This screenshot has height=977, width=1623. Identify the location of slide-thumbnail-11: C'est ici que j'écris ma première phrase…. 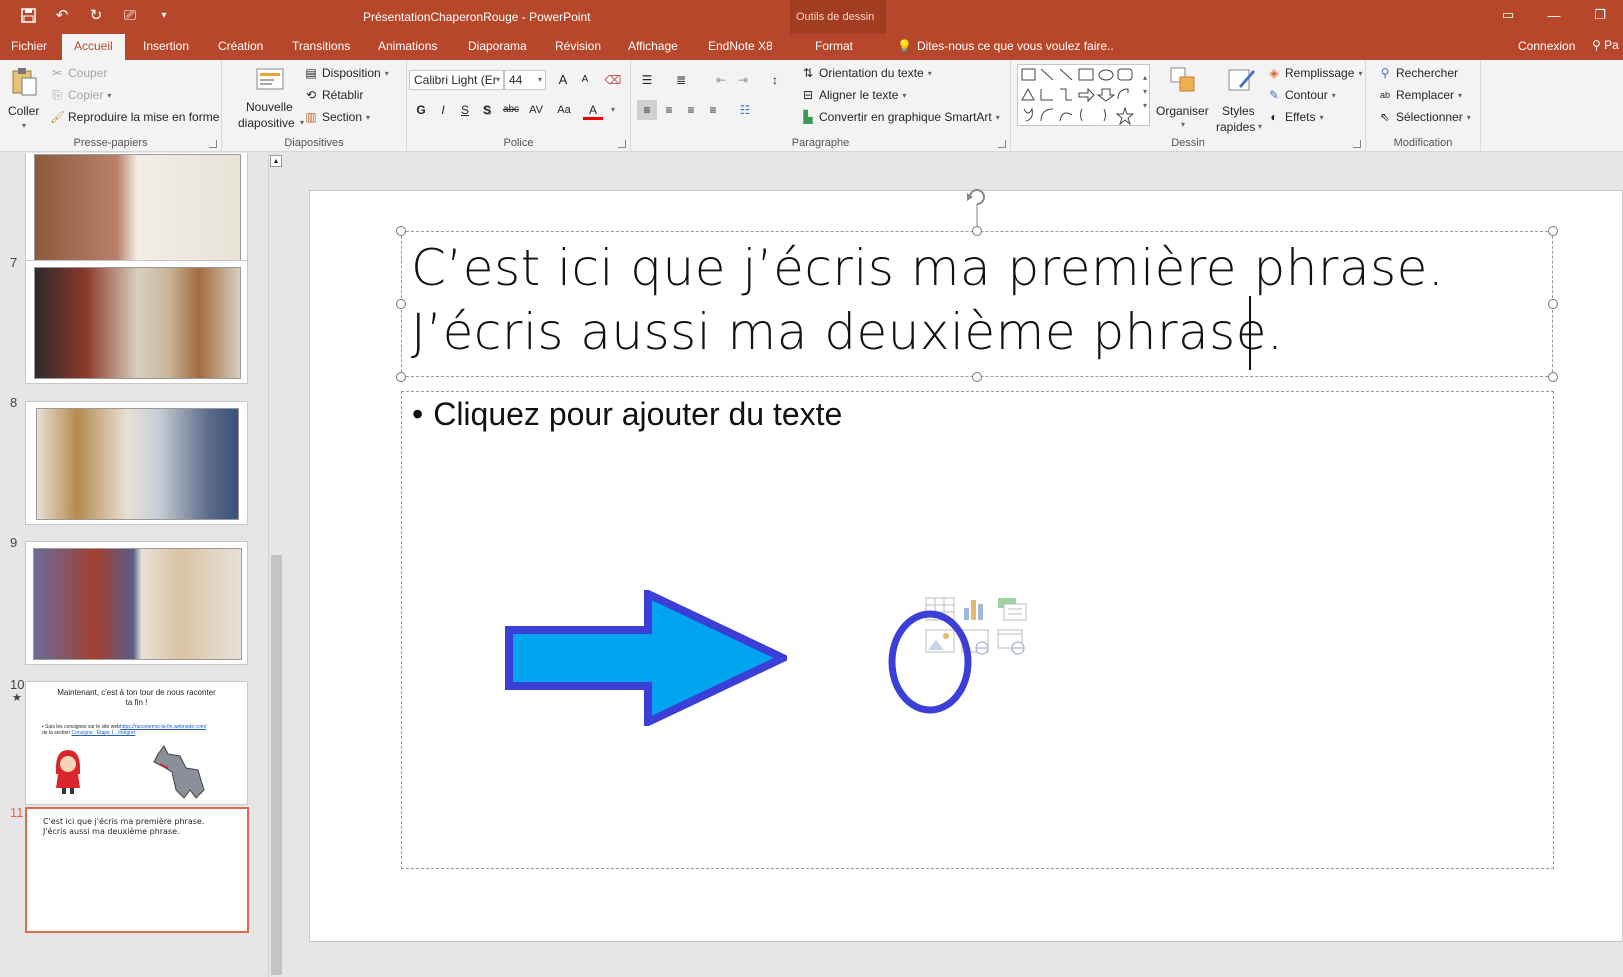
(137, 870).